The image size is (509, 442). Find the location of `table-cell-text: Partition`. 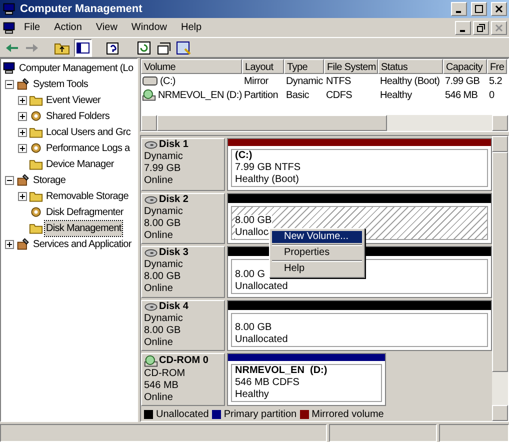

table-cell-text: Partition is located at coordinates (261, 95).